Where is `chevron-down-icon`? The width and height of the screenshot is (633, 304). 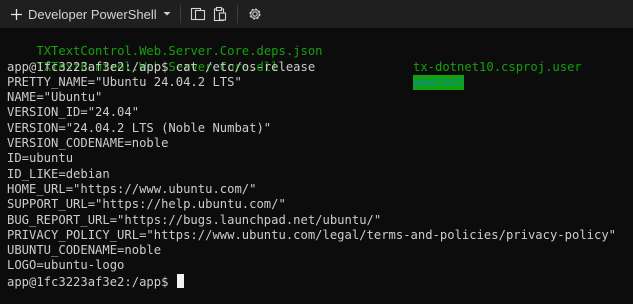
chevron-down-icon is located at coordinates (167, 14).